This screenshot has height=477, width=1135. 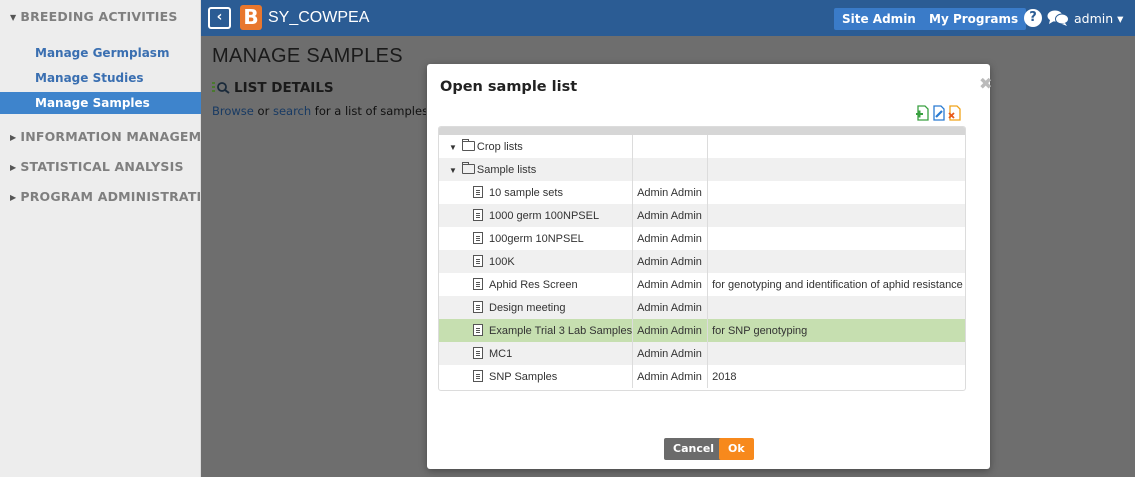 What do you see at coordinates (536, 261) in the screenshot?
I see `name-cell: 100K` at bounding box center [536, 261].